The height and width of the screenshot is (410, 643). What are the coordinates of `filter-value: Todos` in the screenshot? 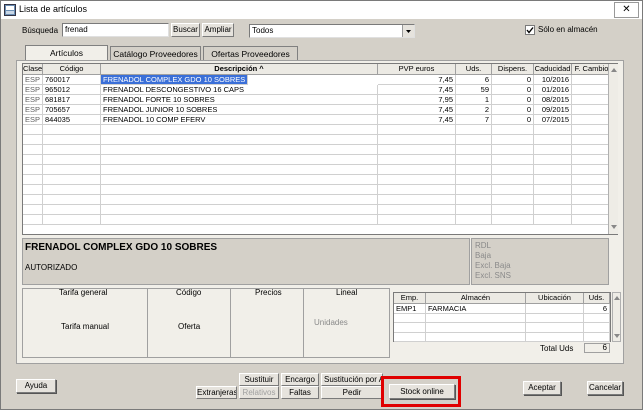 It's located at (263, 30).